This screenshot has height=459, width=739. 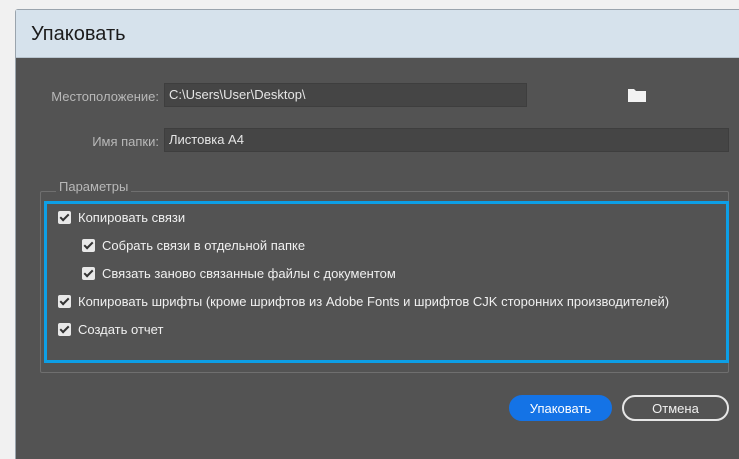 What do you see at coordinates (121, 329) in the screenshot?
I see `checkbox-label: Создать отчет` at bounding box center [121, 329].